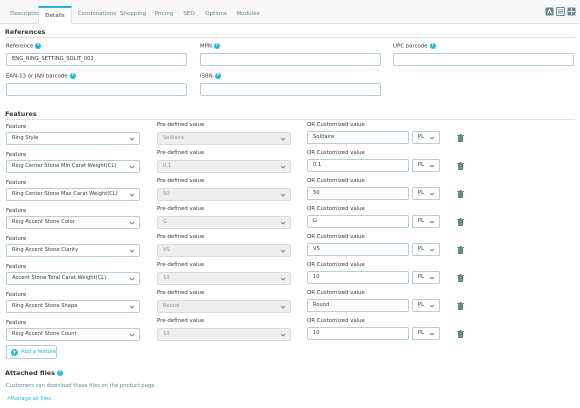  What do you see at coordinates (31, 352) in the screenshot?
I see `add-feature-button: + Add a feature` at bounding box center [31, 352].